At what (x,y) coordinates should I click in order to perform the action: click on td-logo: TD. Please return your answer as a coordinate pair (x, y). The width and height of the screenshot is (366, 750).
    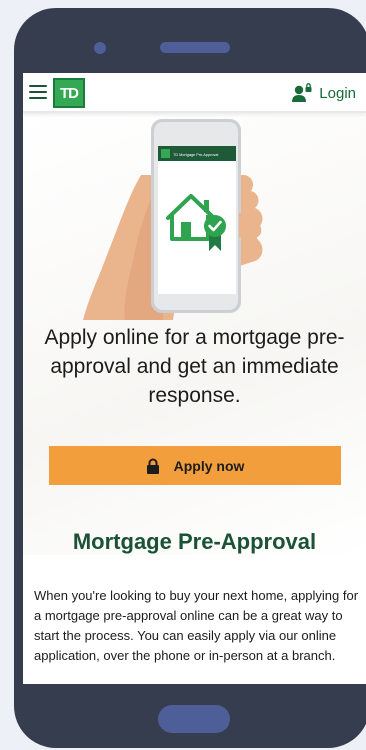
    Looking at the image, I should click on (69, 93).